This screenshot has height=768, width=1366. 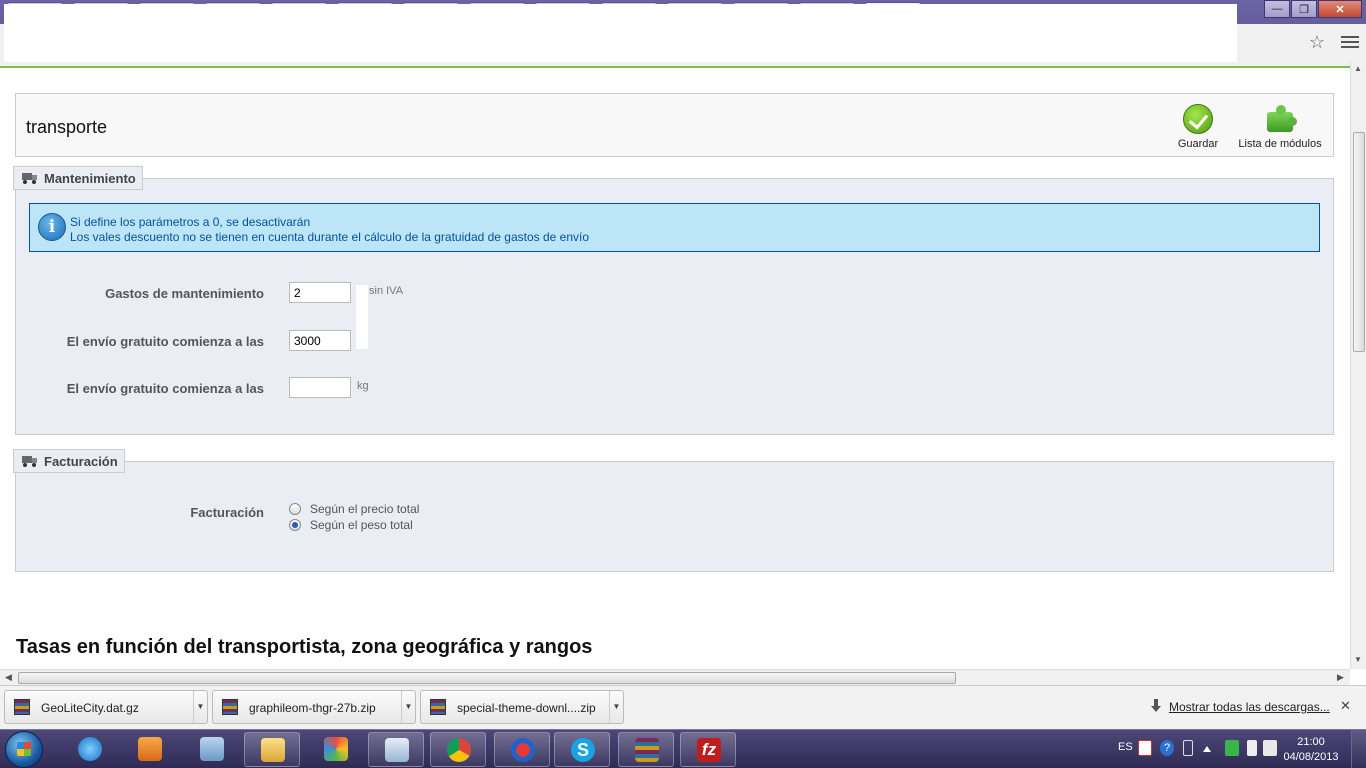 I want to click on save-label: Guardar, so click(x=1198, y=144).